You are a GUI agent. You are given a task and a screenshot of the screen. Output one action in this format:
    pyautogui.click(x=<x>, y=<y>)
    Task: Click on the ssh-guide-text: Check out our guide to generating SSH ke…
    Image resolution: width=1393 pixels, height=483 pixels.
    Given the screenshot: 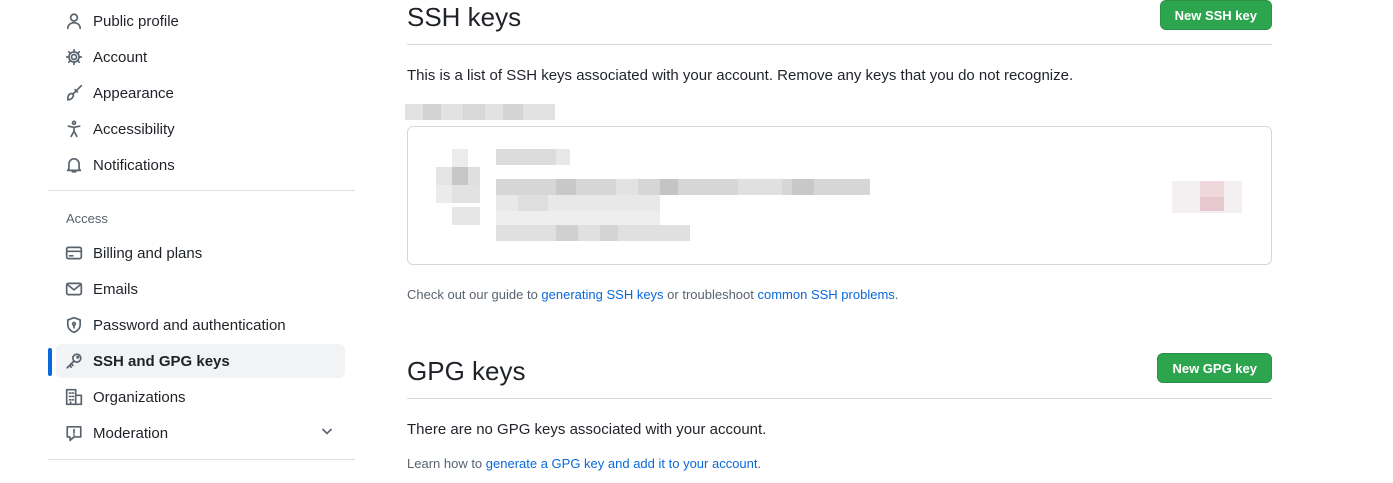 What is the action you would take?
    pyautogui.click(x=653, y=294)
    